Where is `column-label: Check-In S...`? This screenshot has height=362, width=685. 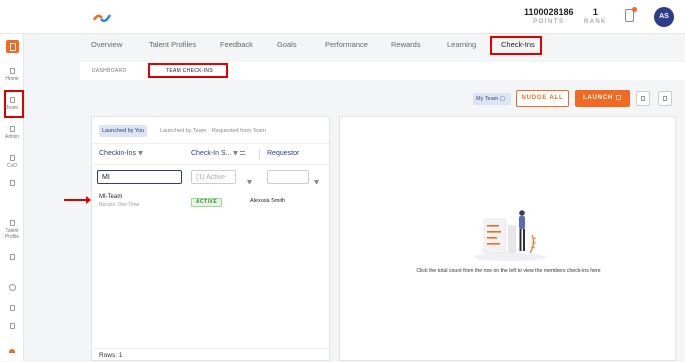 column-label: Check-In S... is located at coordinates (211, 153).